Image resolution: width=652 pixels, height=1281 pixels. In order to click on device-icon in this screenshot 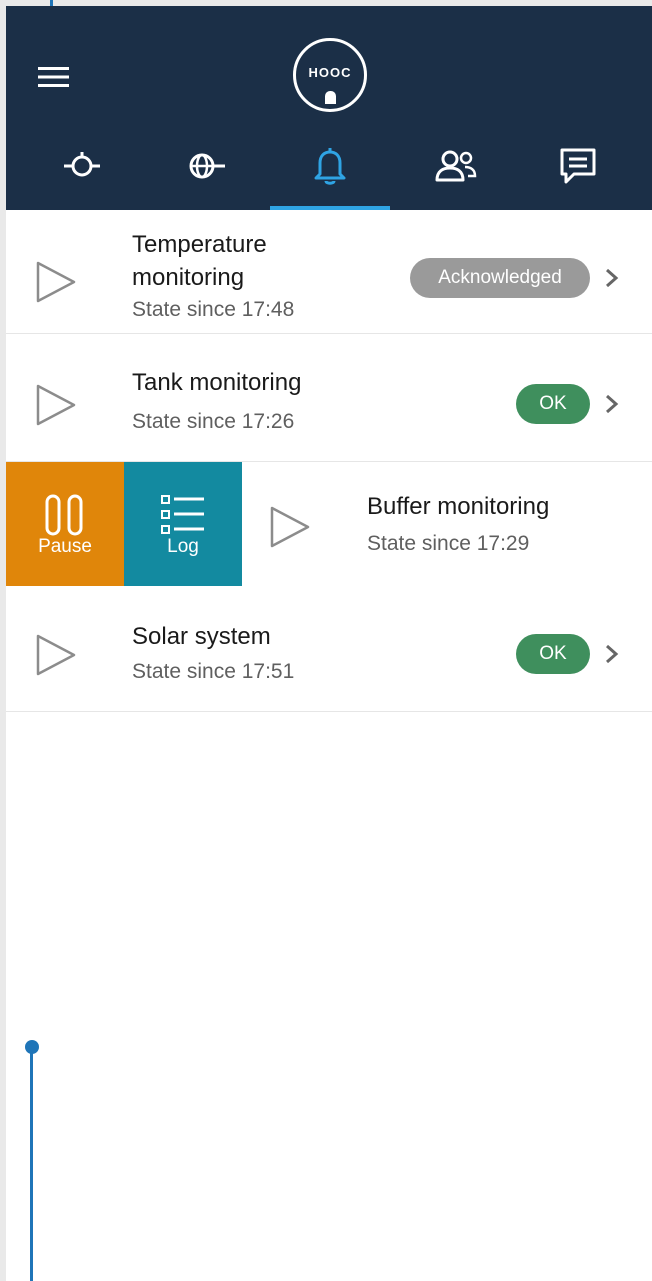, I will do `click(82, 164)`.